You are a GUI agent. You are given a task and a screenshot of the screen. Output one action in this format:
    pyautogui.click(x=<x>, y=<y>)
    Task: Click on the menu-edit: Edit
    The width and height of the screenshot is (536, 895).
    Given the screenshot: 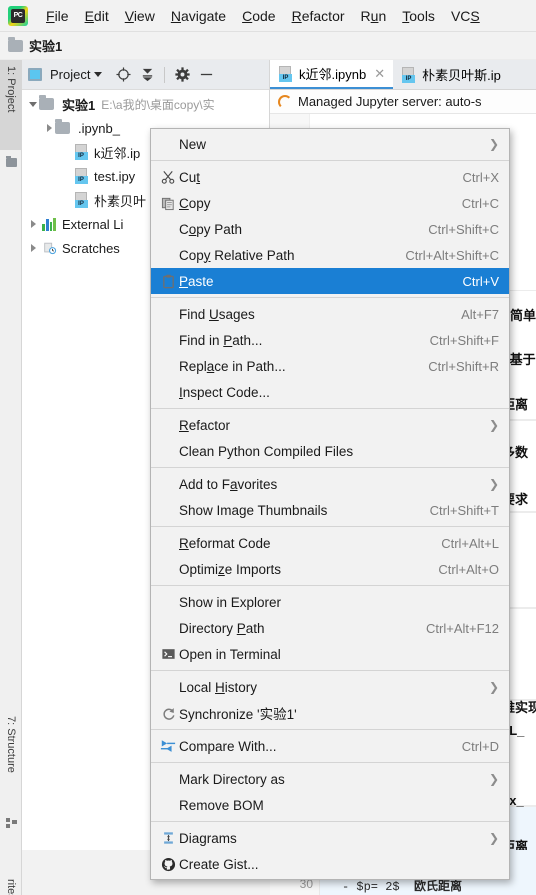 What is the action you would take?
    pyautogui.click(x=97, y=16)
    